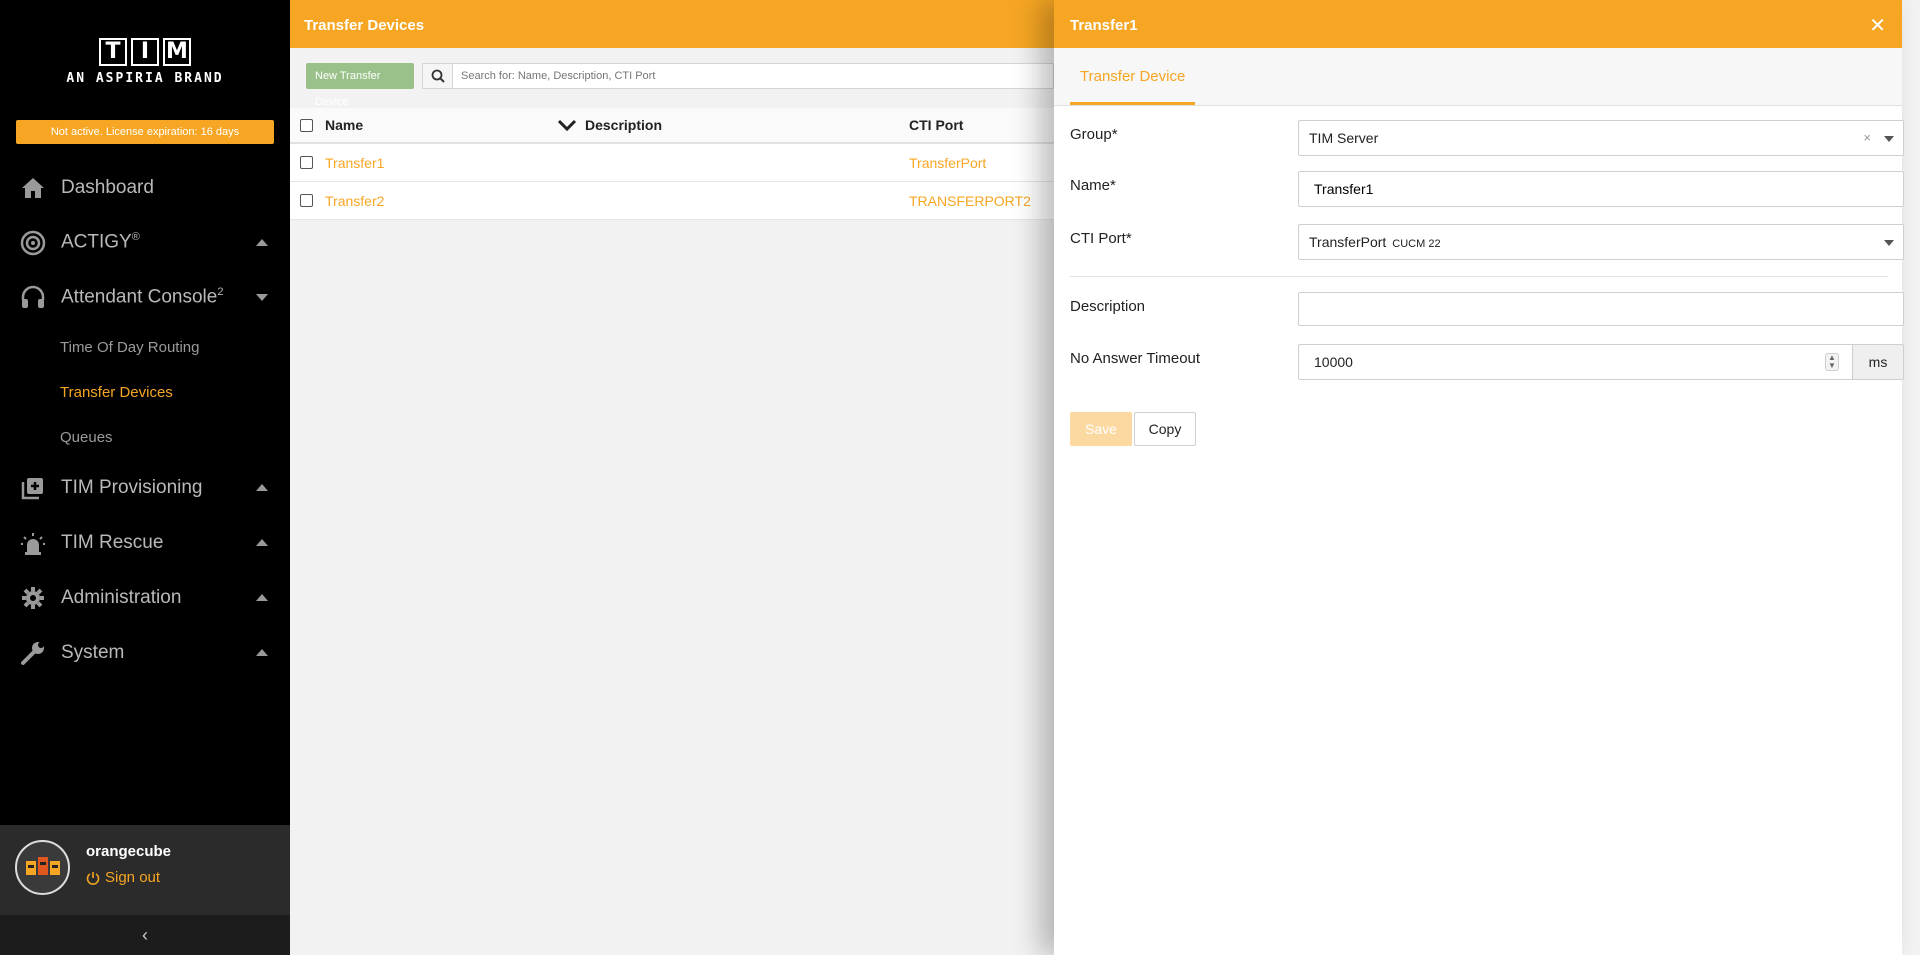 Image resolution: width=1920 pixels, height=955 pixels. I want to click on stepper-arrows-icon: ▲ ▼, so click(1832, 362).